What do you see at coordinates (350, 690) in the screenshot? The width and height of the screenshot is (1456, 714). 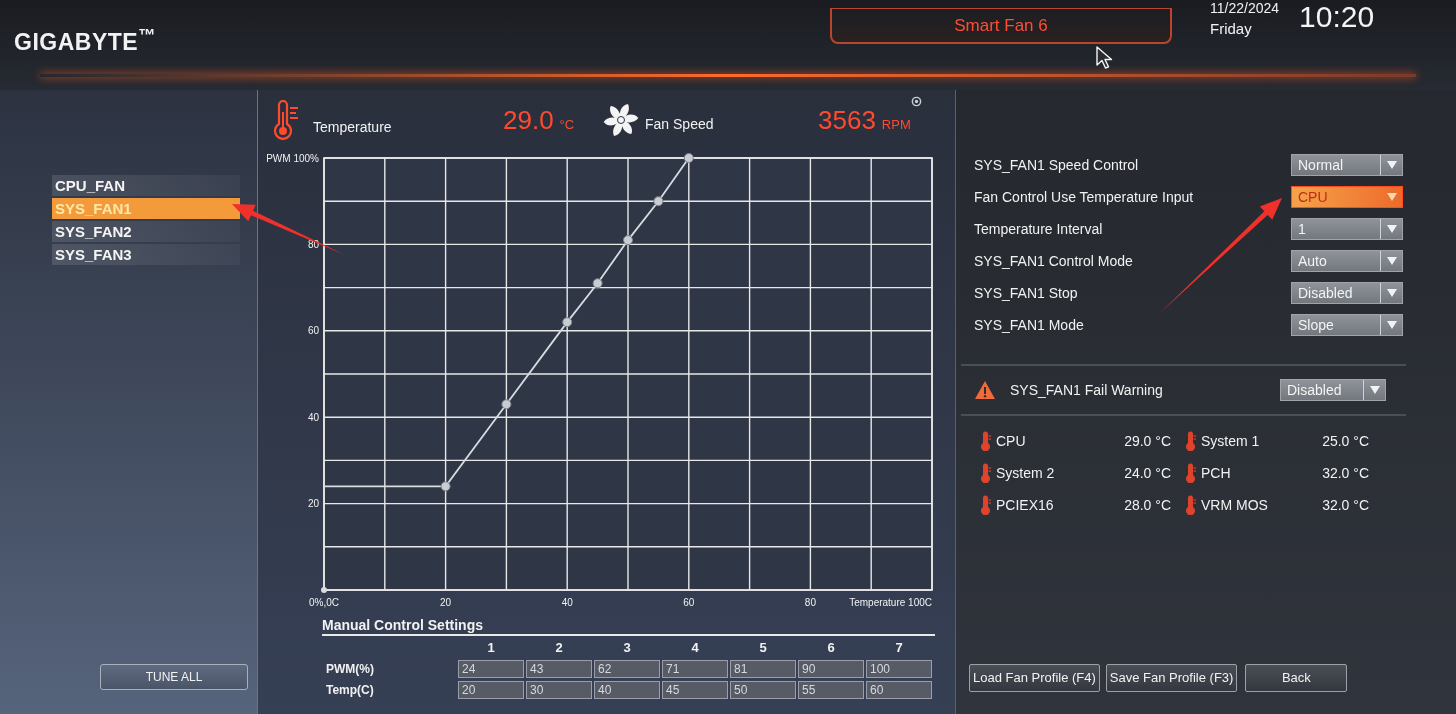 I see `row-label: Temp(C)` at bounding box center [350, 690].